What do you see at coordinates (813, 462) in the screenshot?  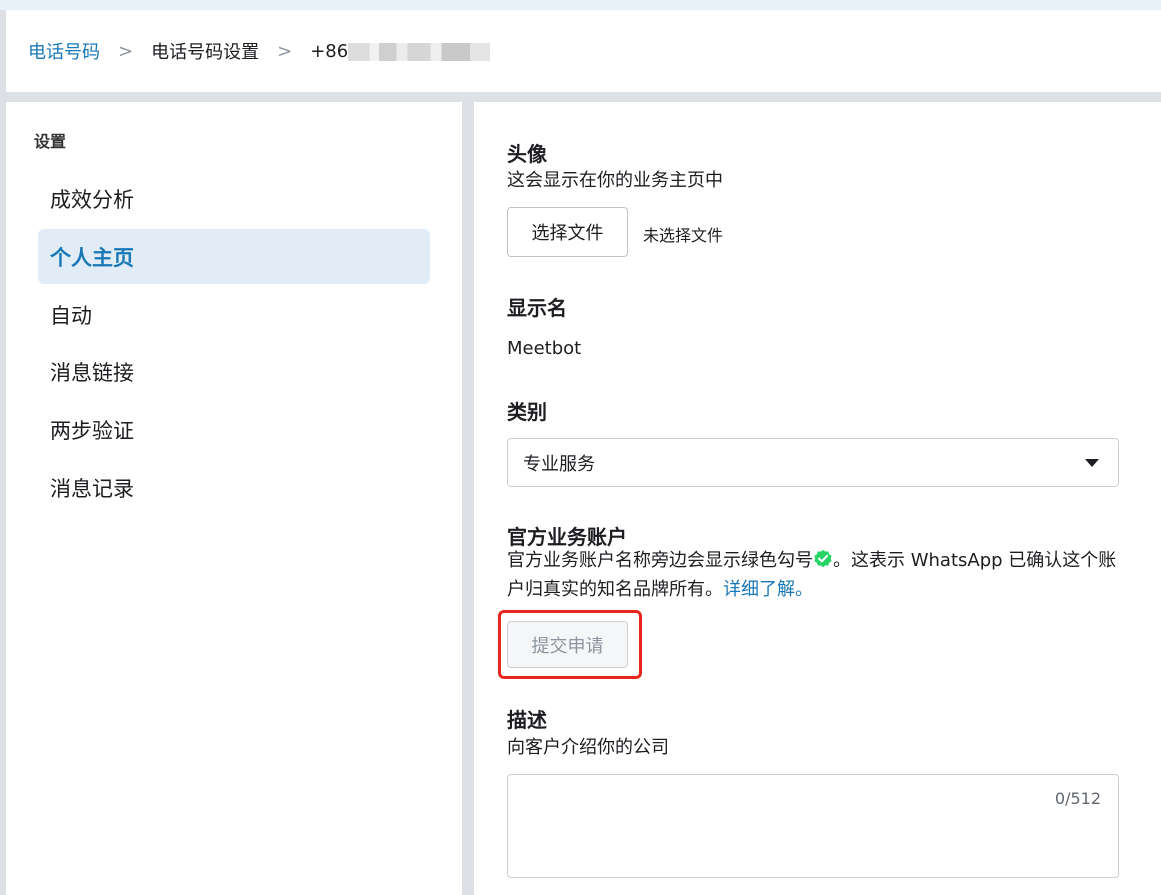 I see `category-select: 专业服务` at bounding box center [813, 462].